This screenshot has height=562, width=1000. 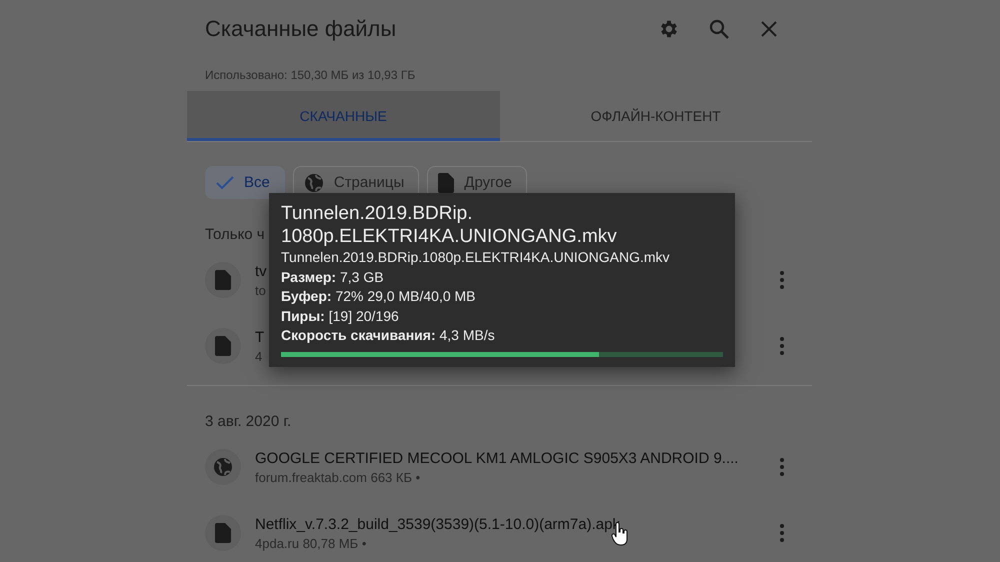 What do you see at coordinates (258, 356) in the screenshot?
I see `file-meta: 4` at bounding box center [258, 356].